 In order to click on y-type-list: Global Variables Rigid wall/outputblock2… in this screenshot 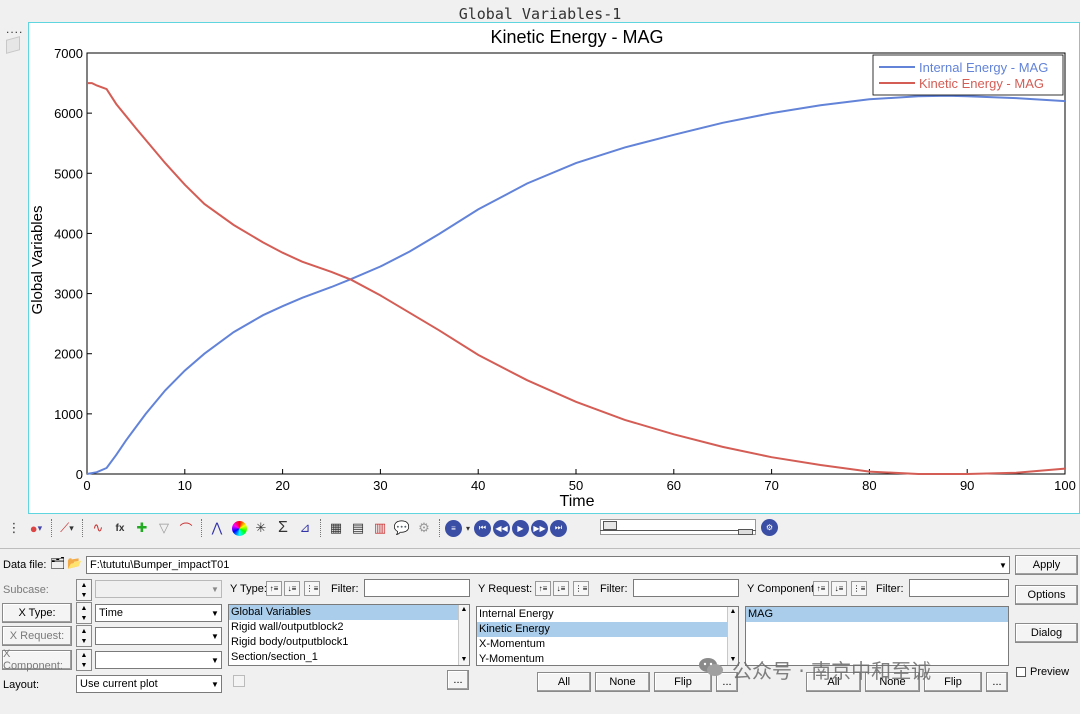, I will do `click(349, 635)`.